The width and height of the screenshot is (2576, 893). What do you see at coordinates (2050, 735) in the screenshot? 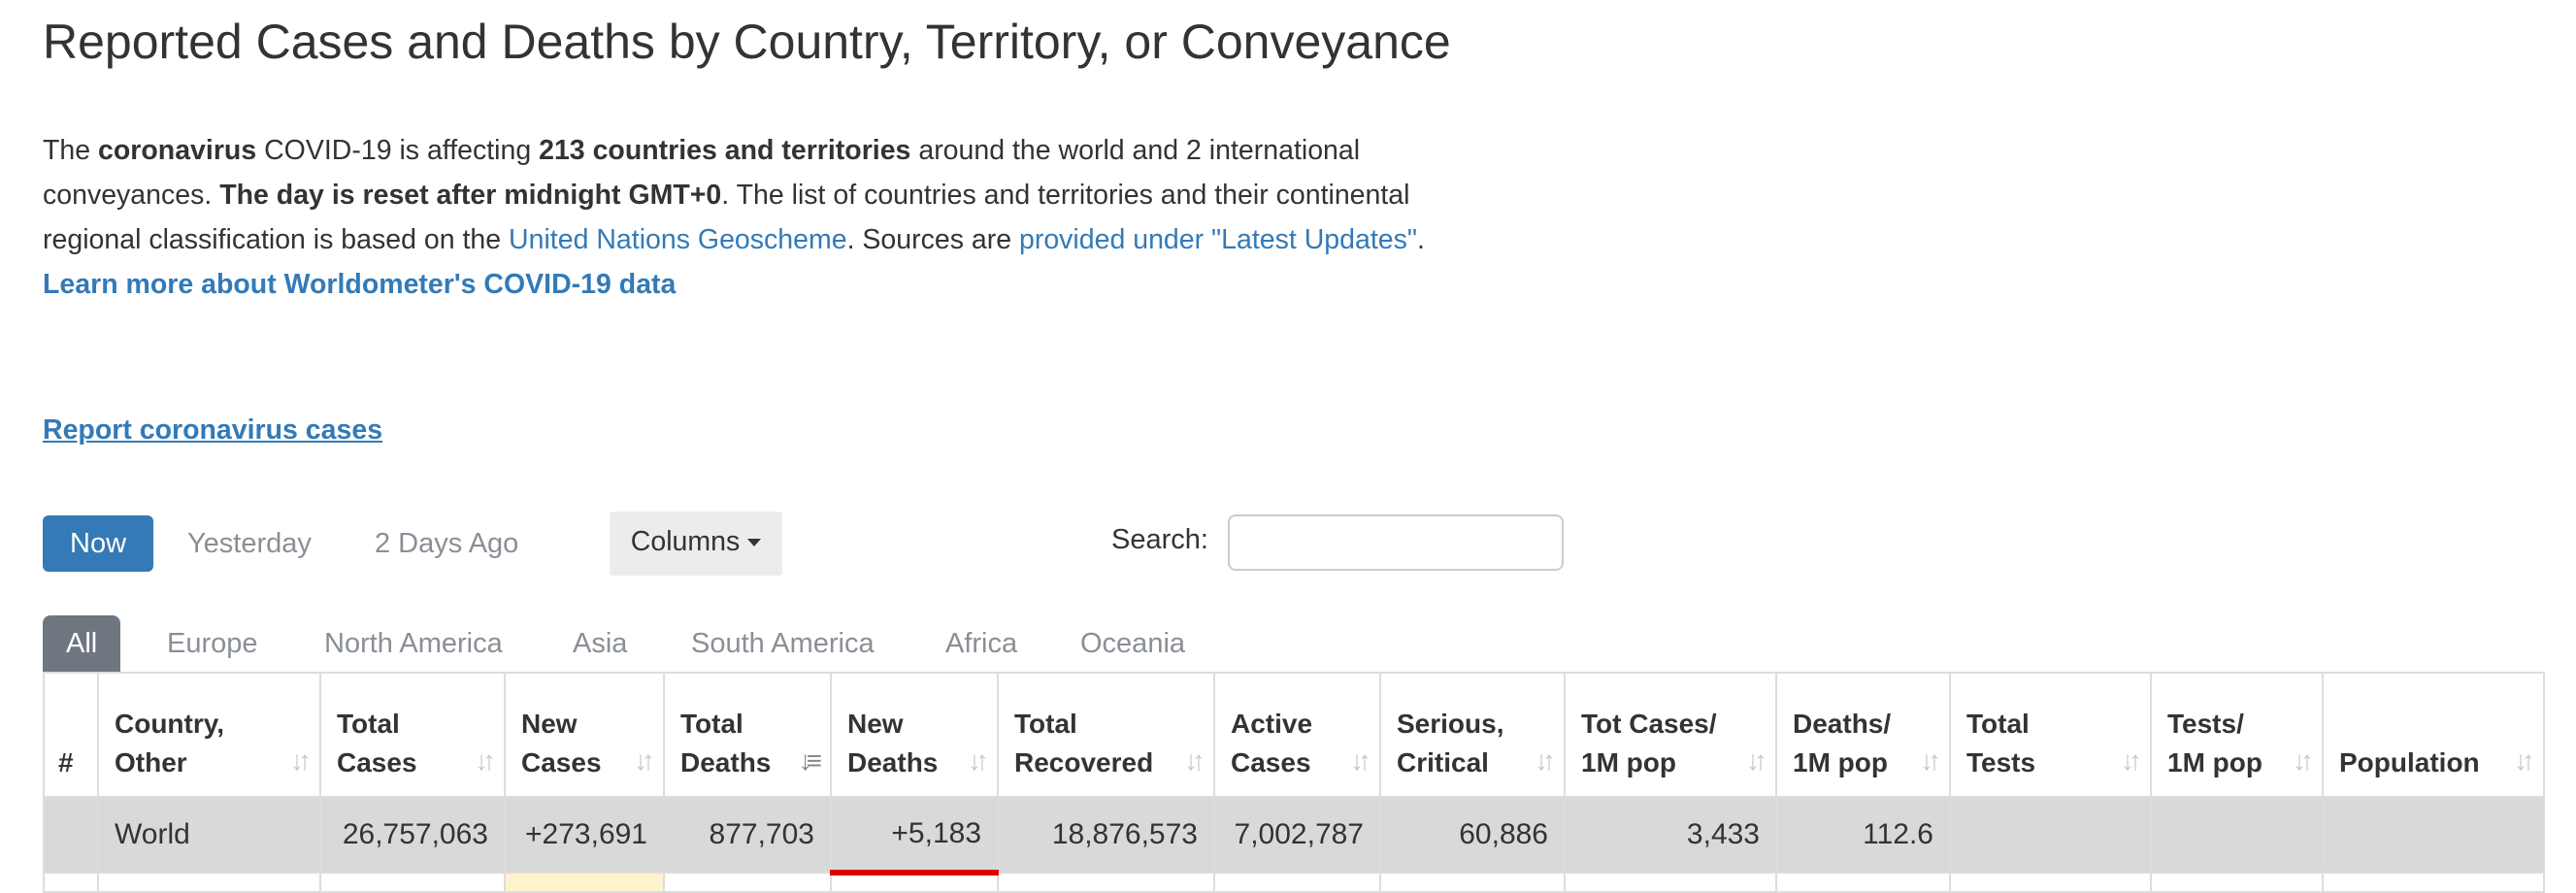
I see `header-total-tests: Total Tests ↓↑` at bounding box center [2050, 735].